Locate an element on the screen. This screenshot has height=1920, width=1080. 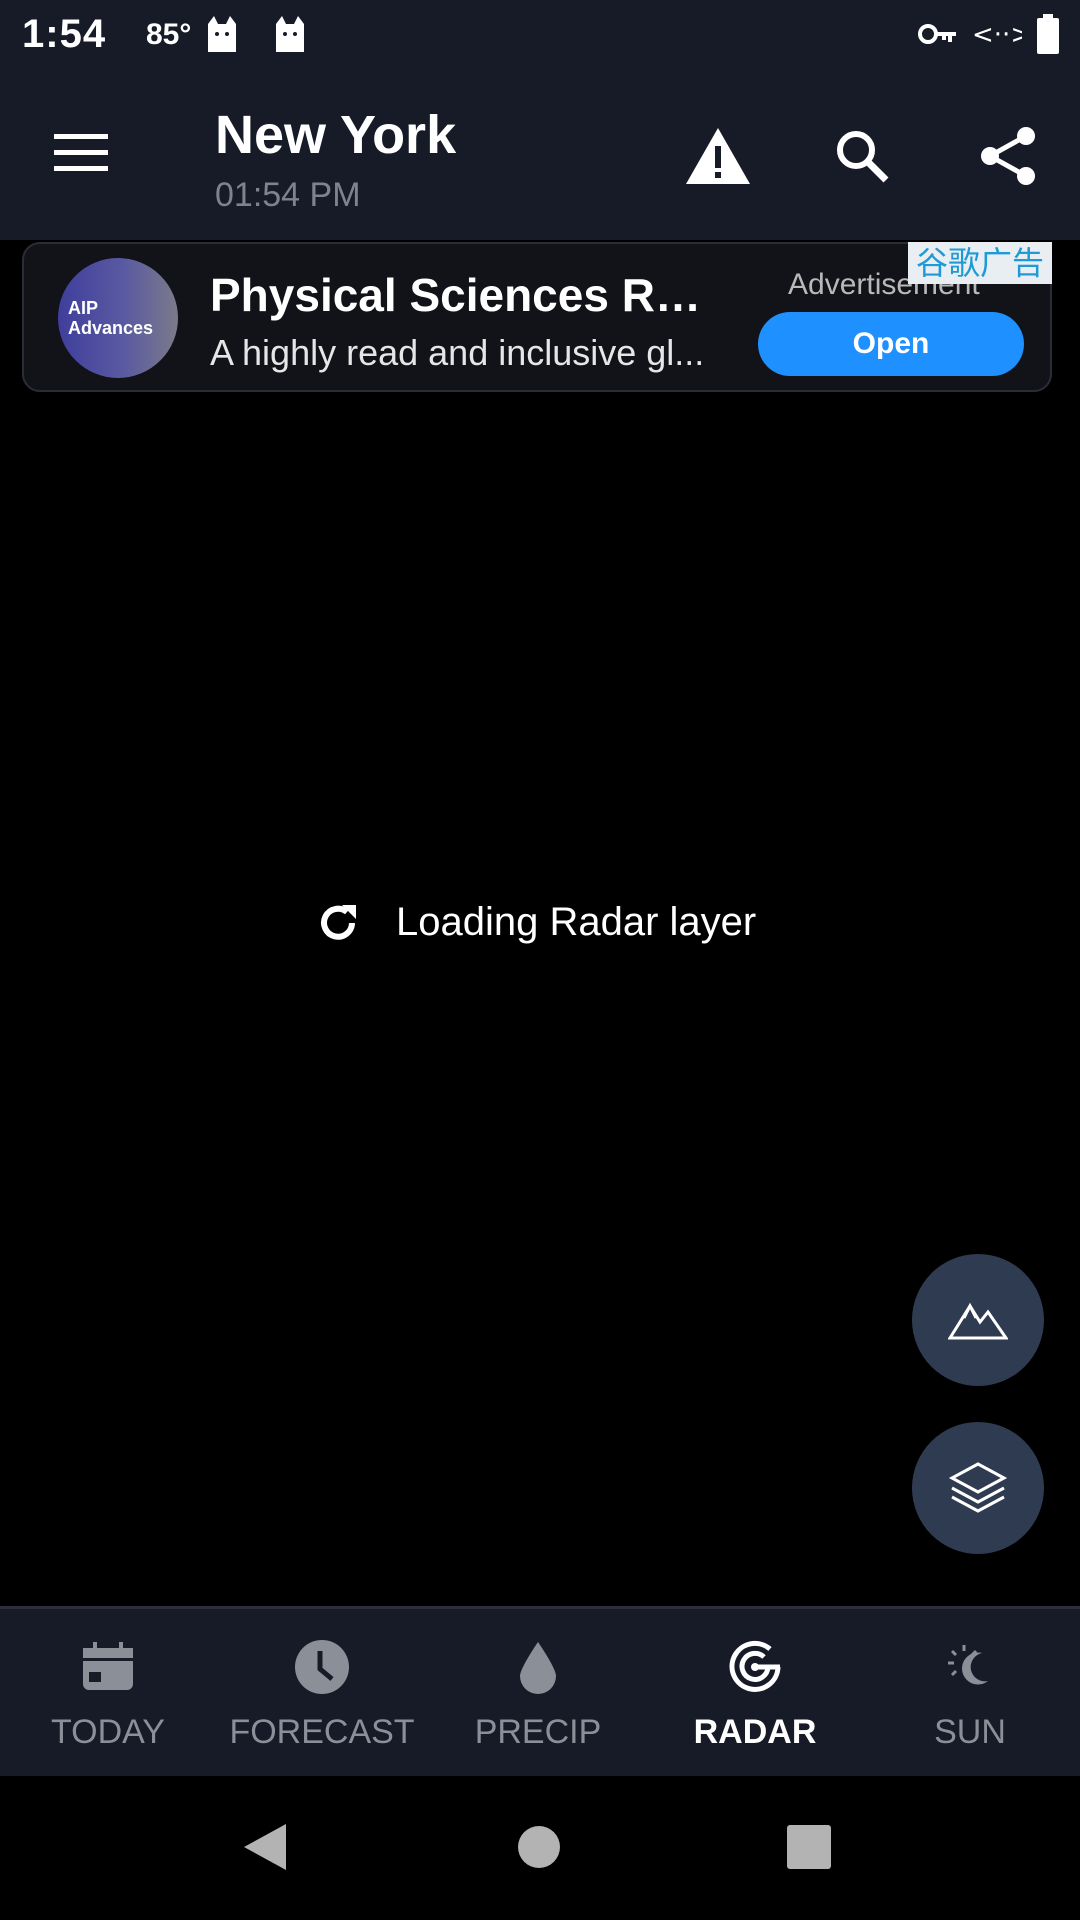
search-icon is located at coordinates (862, 156).